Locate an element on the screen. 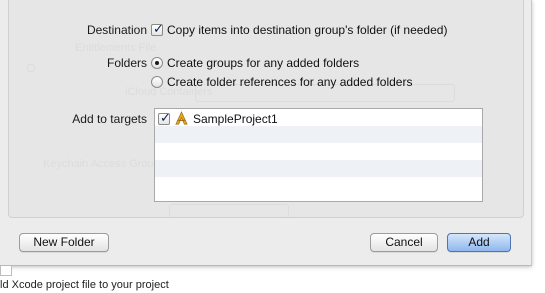 The width and height of the screenshot is (545, 293). create-groups-option: Create groups for any added folders is located at coordinates (255, 63).